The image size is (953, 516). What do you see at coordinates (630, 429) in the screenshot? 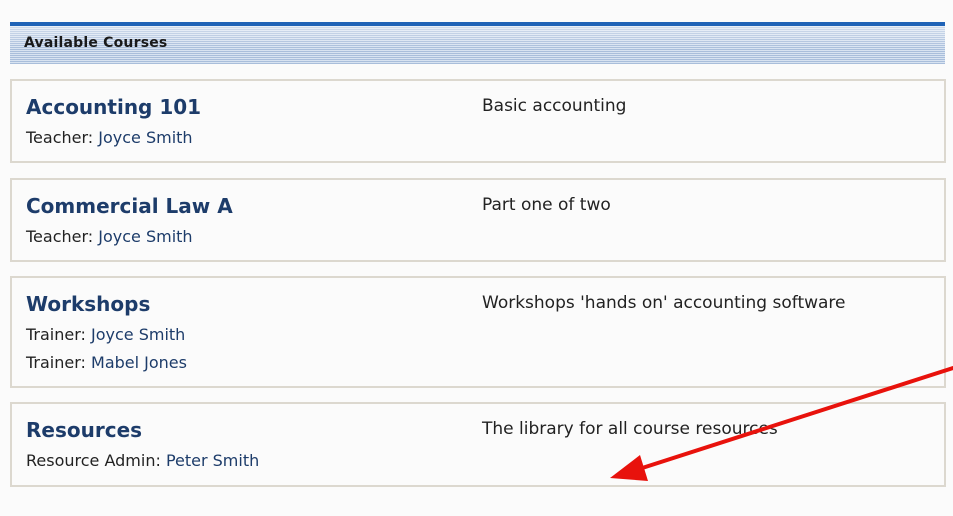
I see `course-summary: The library for all course resources` at bounding box center [630, 429].